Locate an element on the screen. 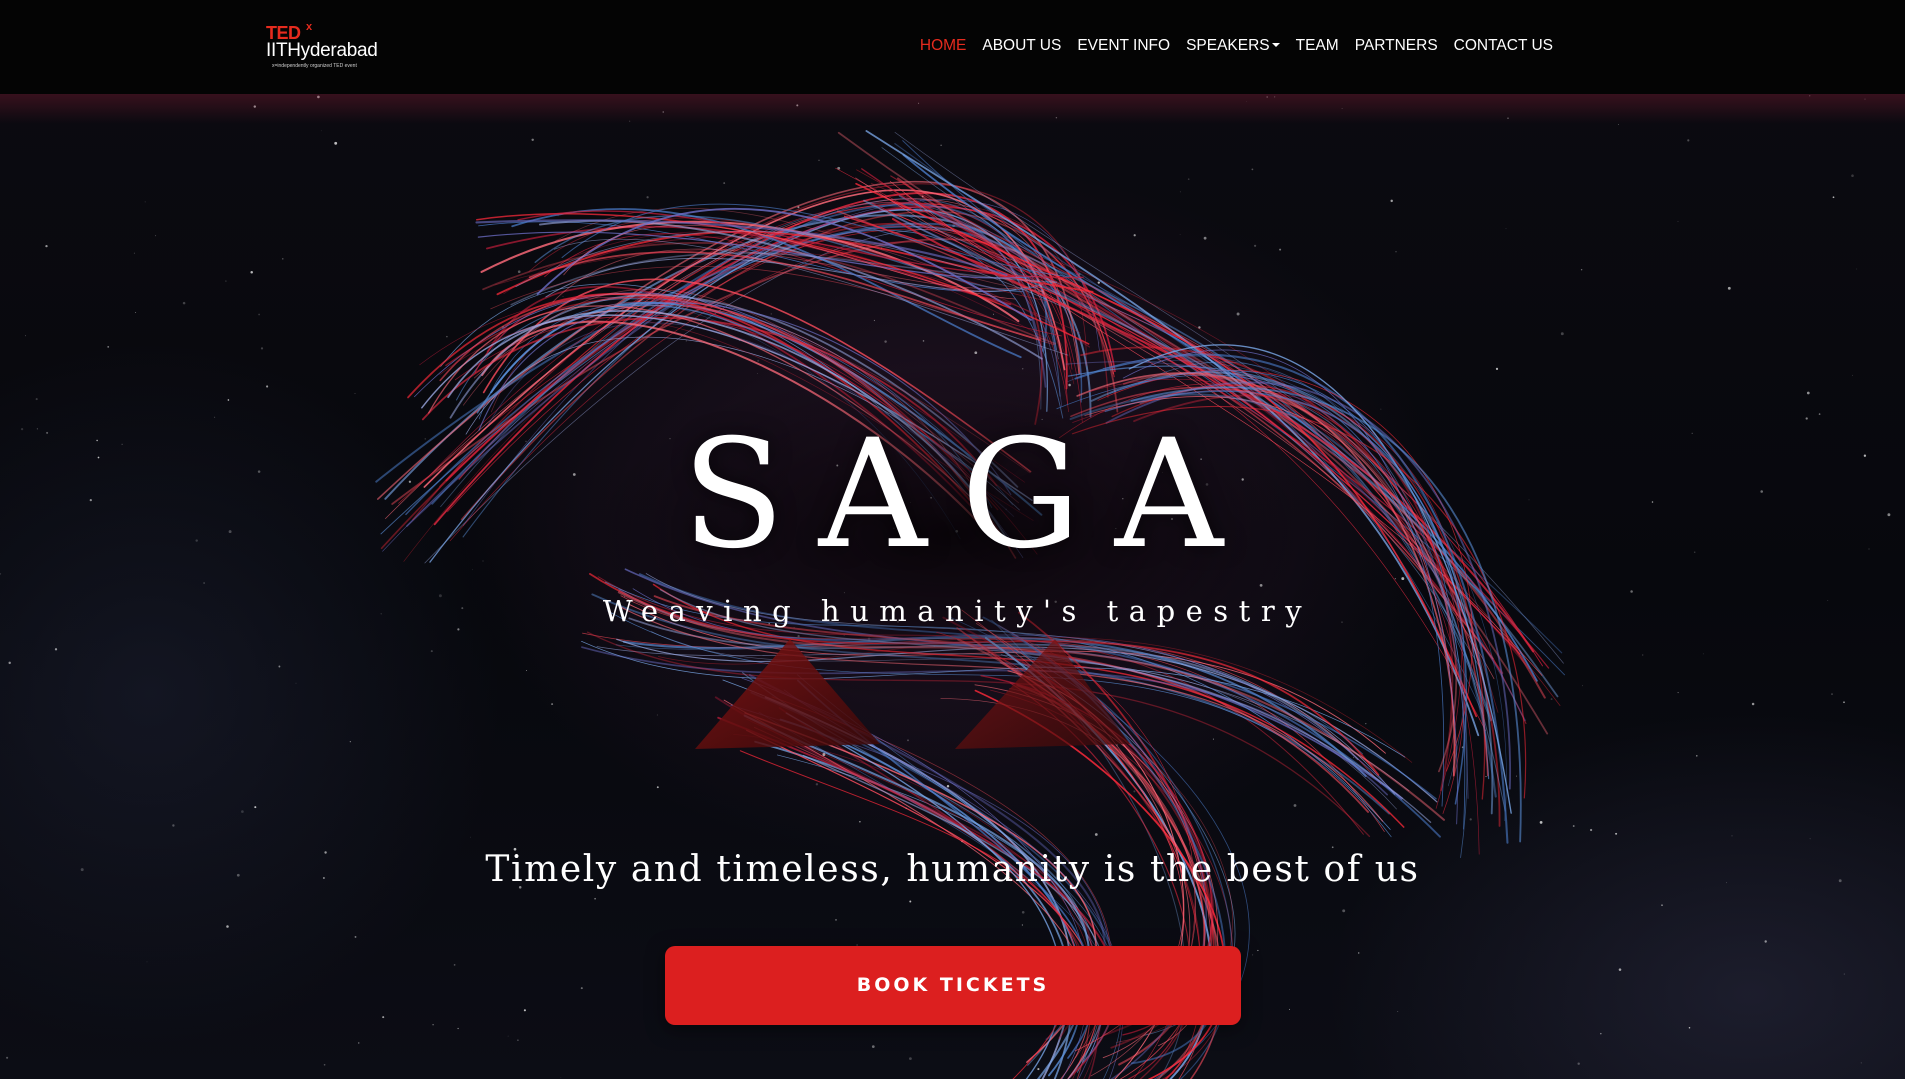 Image resolution: width=1905 pixels, height=1079 pixels. brand-name: IITHyderabad is located at coordinates (322, 50).